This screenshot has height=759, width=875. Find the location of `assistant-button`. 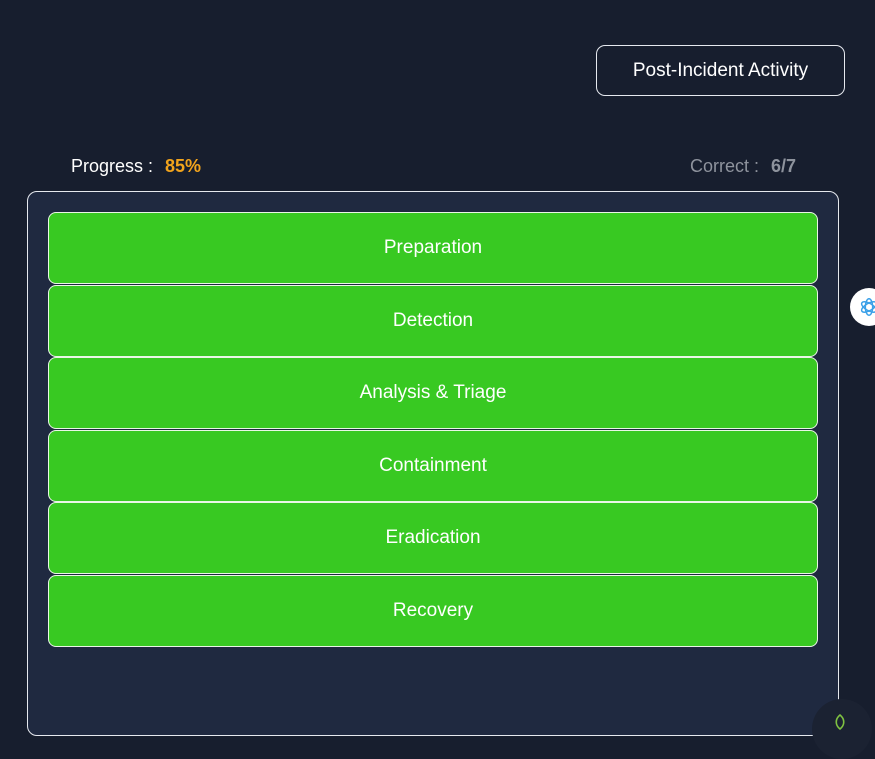

assistant-button is located at coordinates (862, 307).